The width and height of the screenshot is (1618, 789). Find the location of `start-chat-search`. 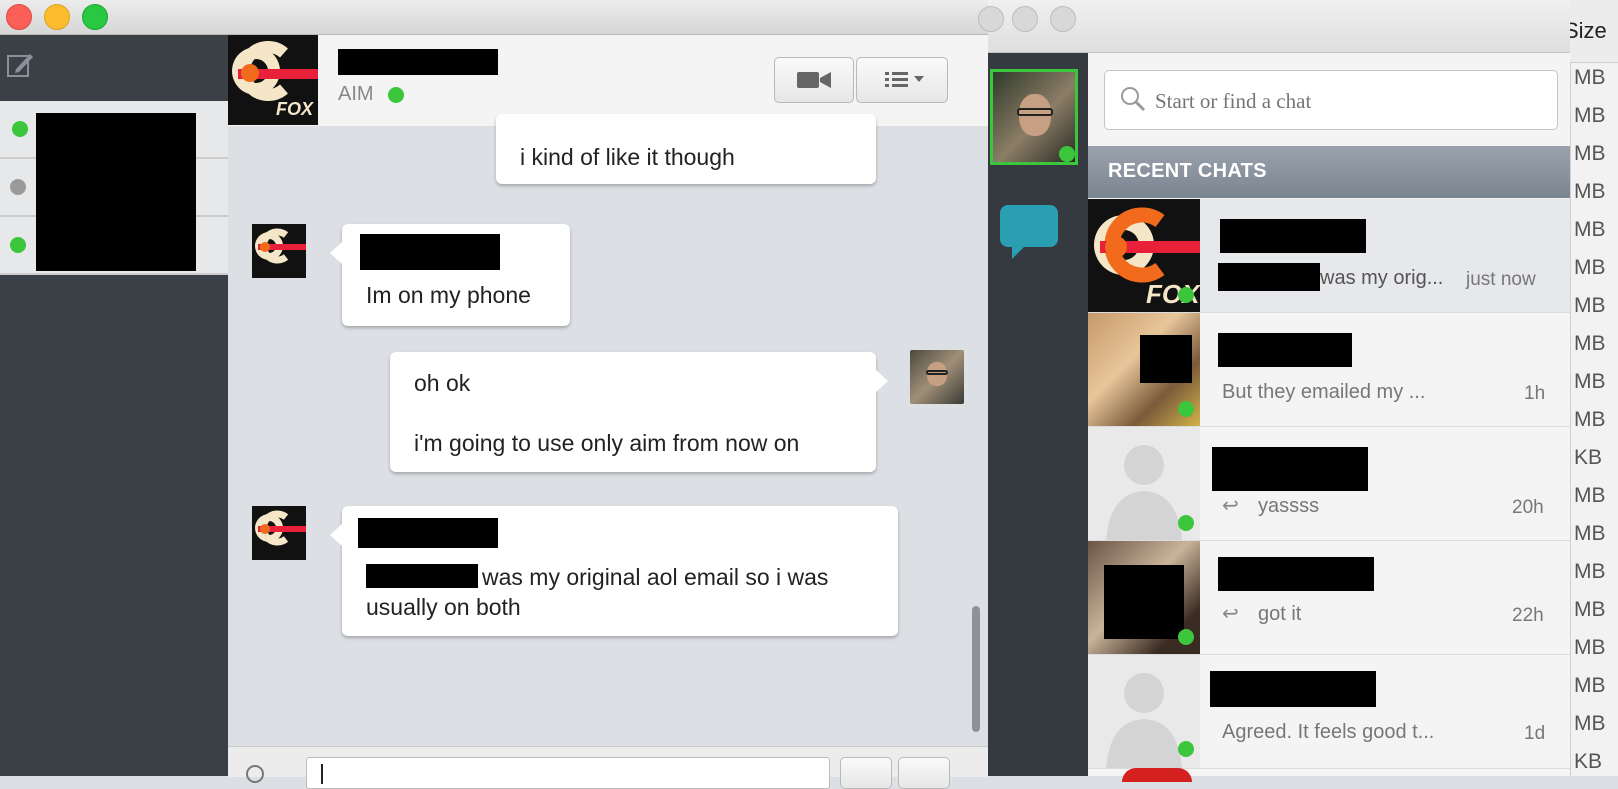

start-chat-search is located at coordinates (1331, 100).